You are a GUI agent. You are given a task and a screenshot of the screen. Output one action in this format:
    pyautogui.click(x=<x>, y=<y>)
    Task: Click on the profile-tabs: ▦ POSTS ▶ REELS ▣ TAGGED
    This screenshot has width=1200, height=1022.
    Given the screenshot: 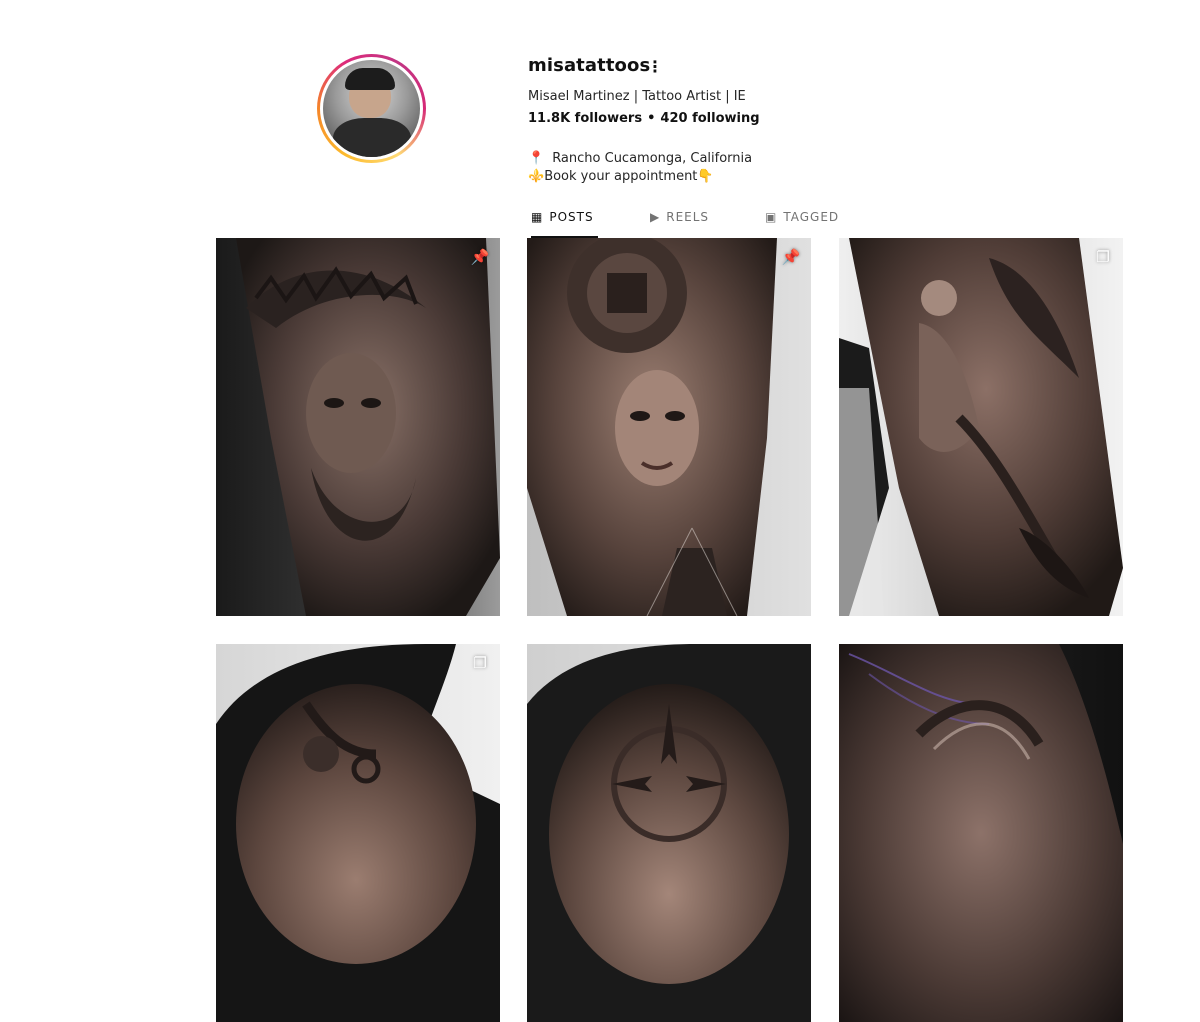 What is the action you would take?
    pyautogui.click(x=686, y=217)
    